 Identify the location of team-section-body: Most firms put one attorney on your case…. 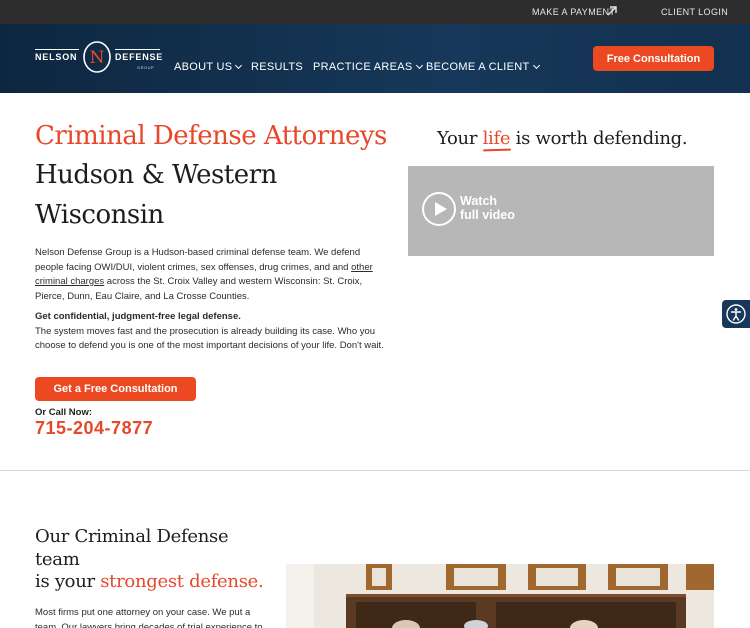
(149, 617).